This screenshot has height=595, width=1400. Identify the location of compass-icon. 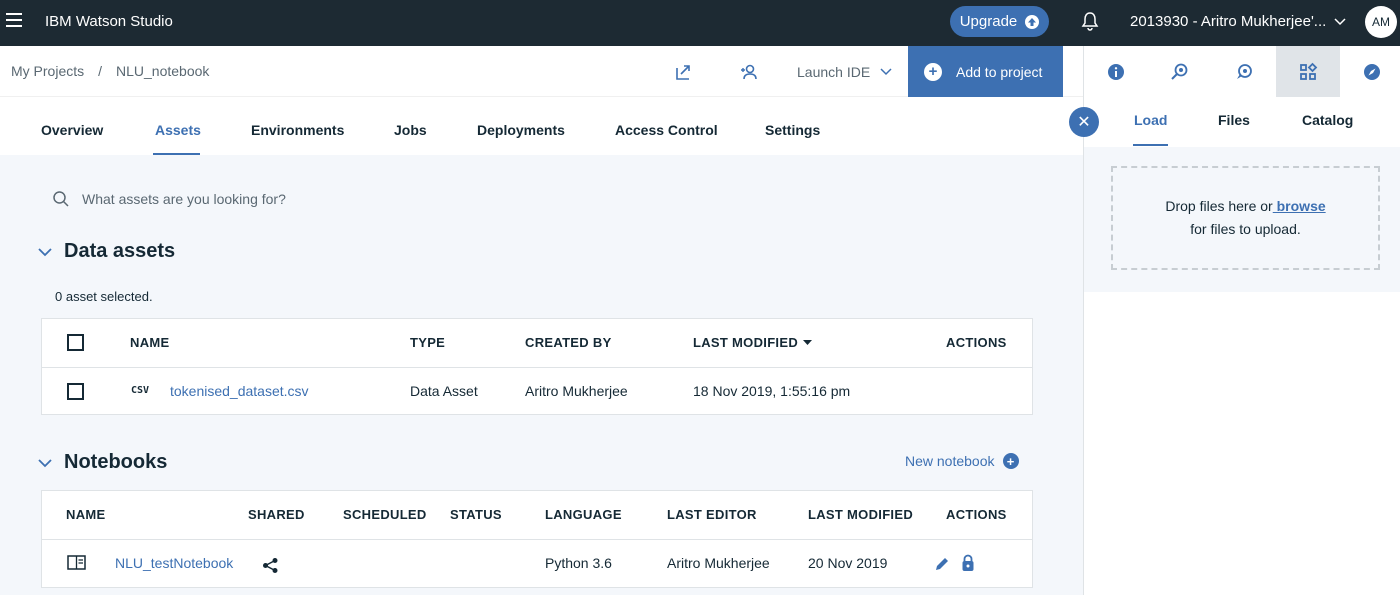
(1372, 71).